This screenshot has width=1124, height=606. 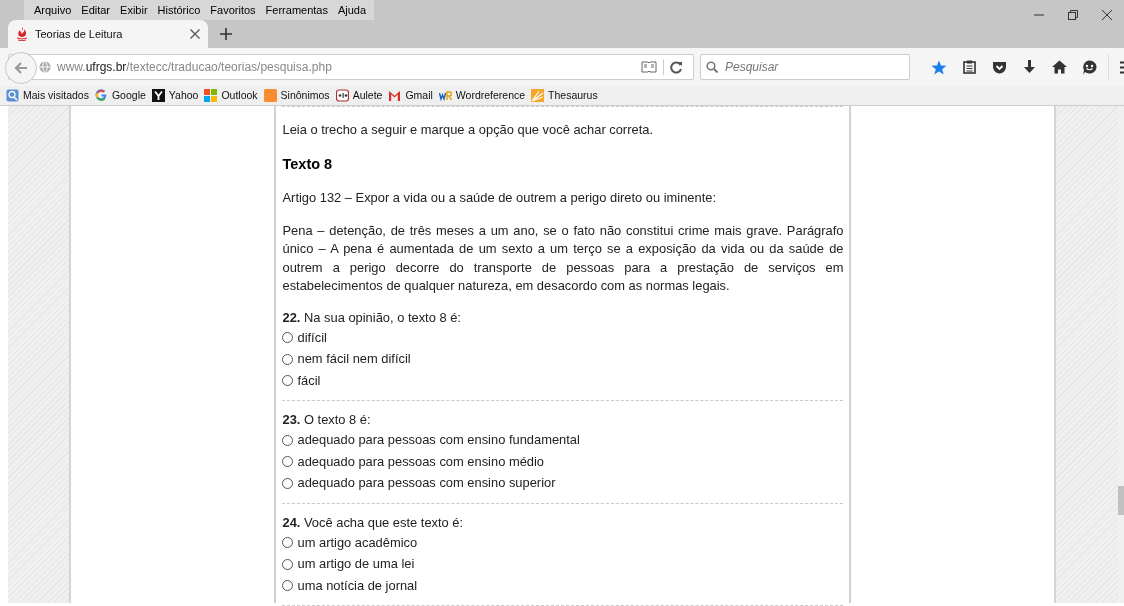 What do you see at coordinates (372, 317) in the screenshot?
I see `question-text: 22. Na sua opinião, o texto 8 é:` at bounding box center [372, 317].